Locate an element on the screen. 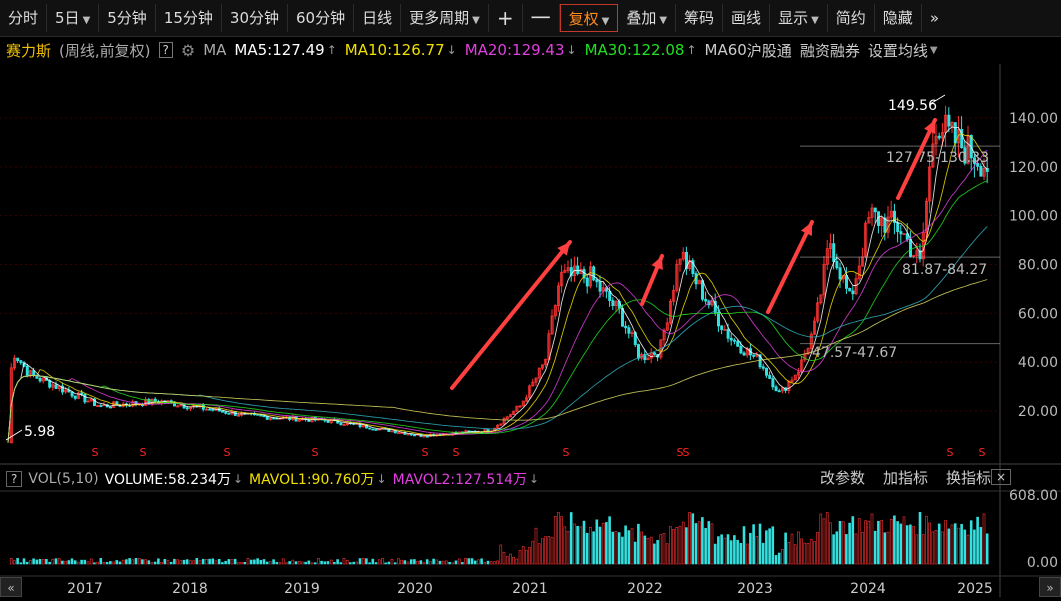  hsgt-link: 沪股通 is located at coordinates (769, 50).